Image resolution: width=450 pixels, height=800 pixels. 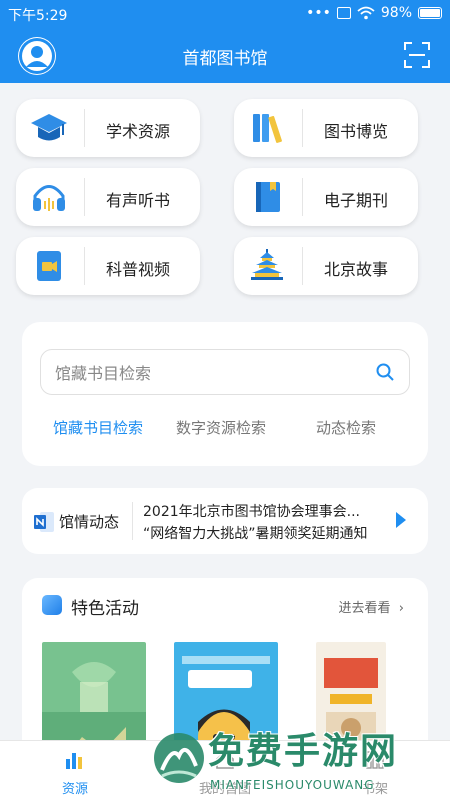 What do you see at coordinates (221, 427) in the screenshot?
I see `tab-digital-search: 数字资源检索` at bounding box center [221, 427].